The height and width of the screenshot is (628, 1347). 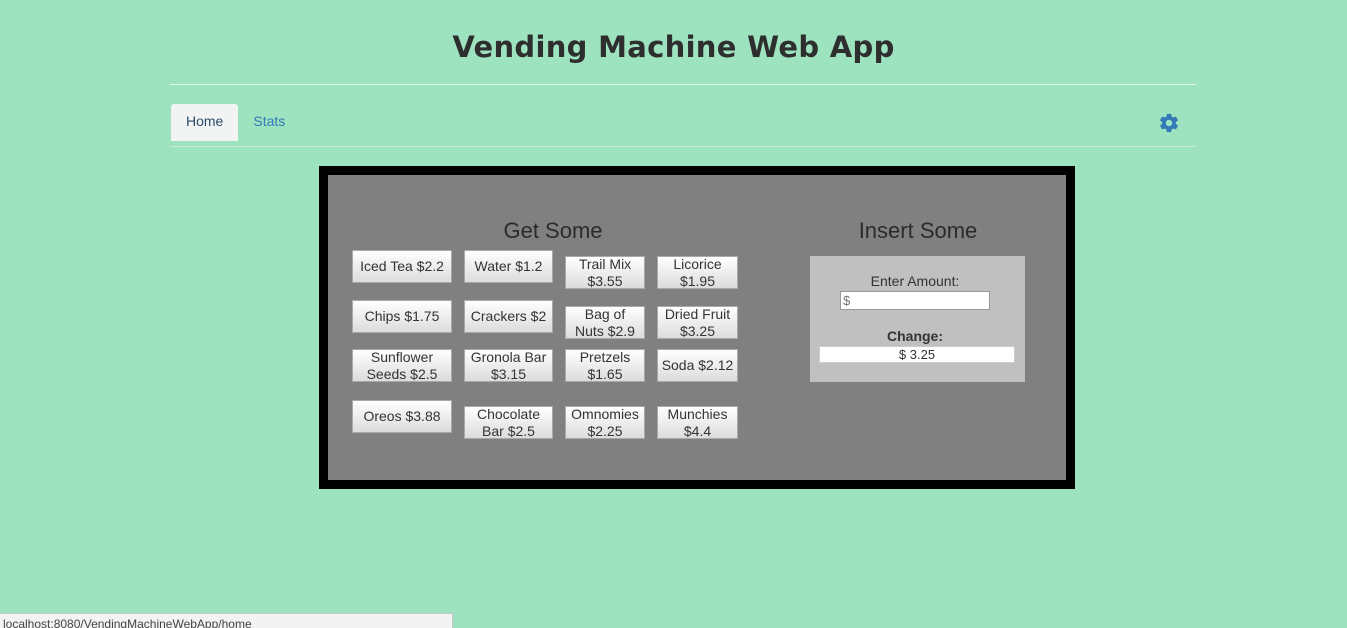 I want to click on change-label: Change:, so click(x=915, y=336).